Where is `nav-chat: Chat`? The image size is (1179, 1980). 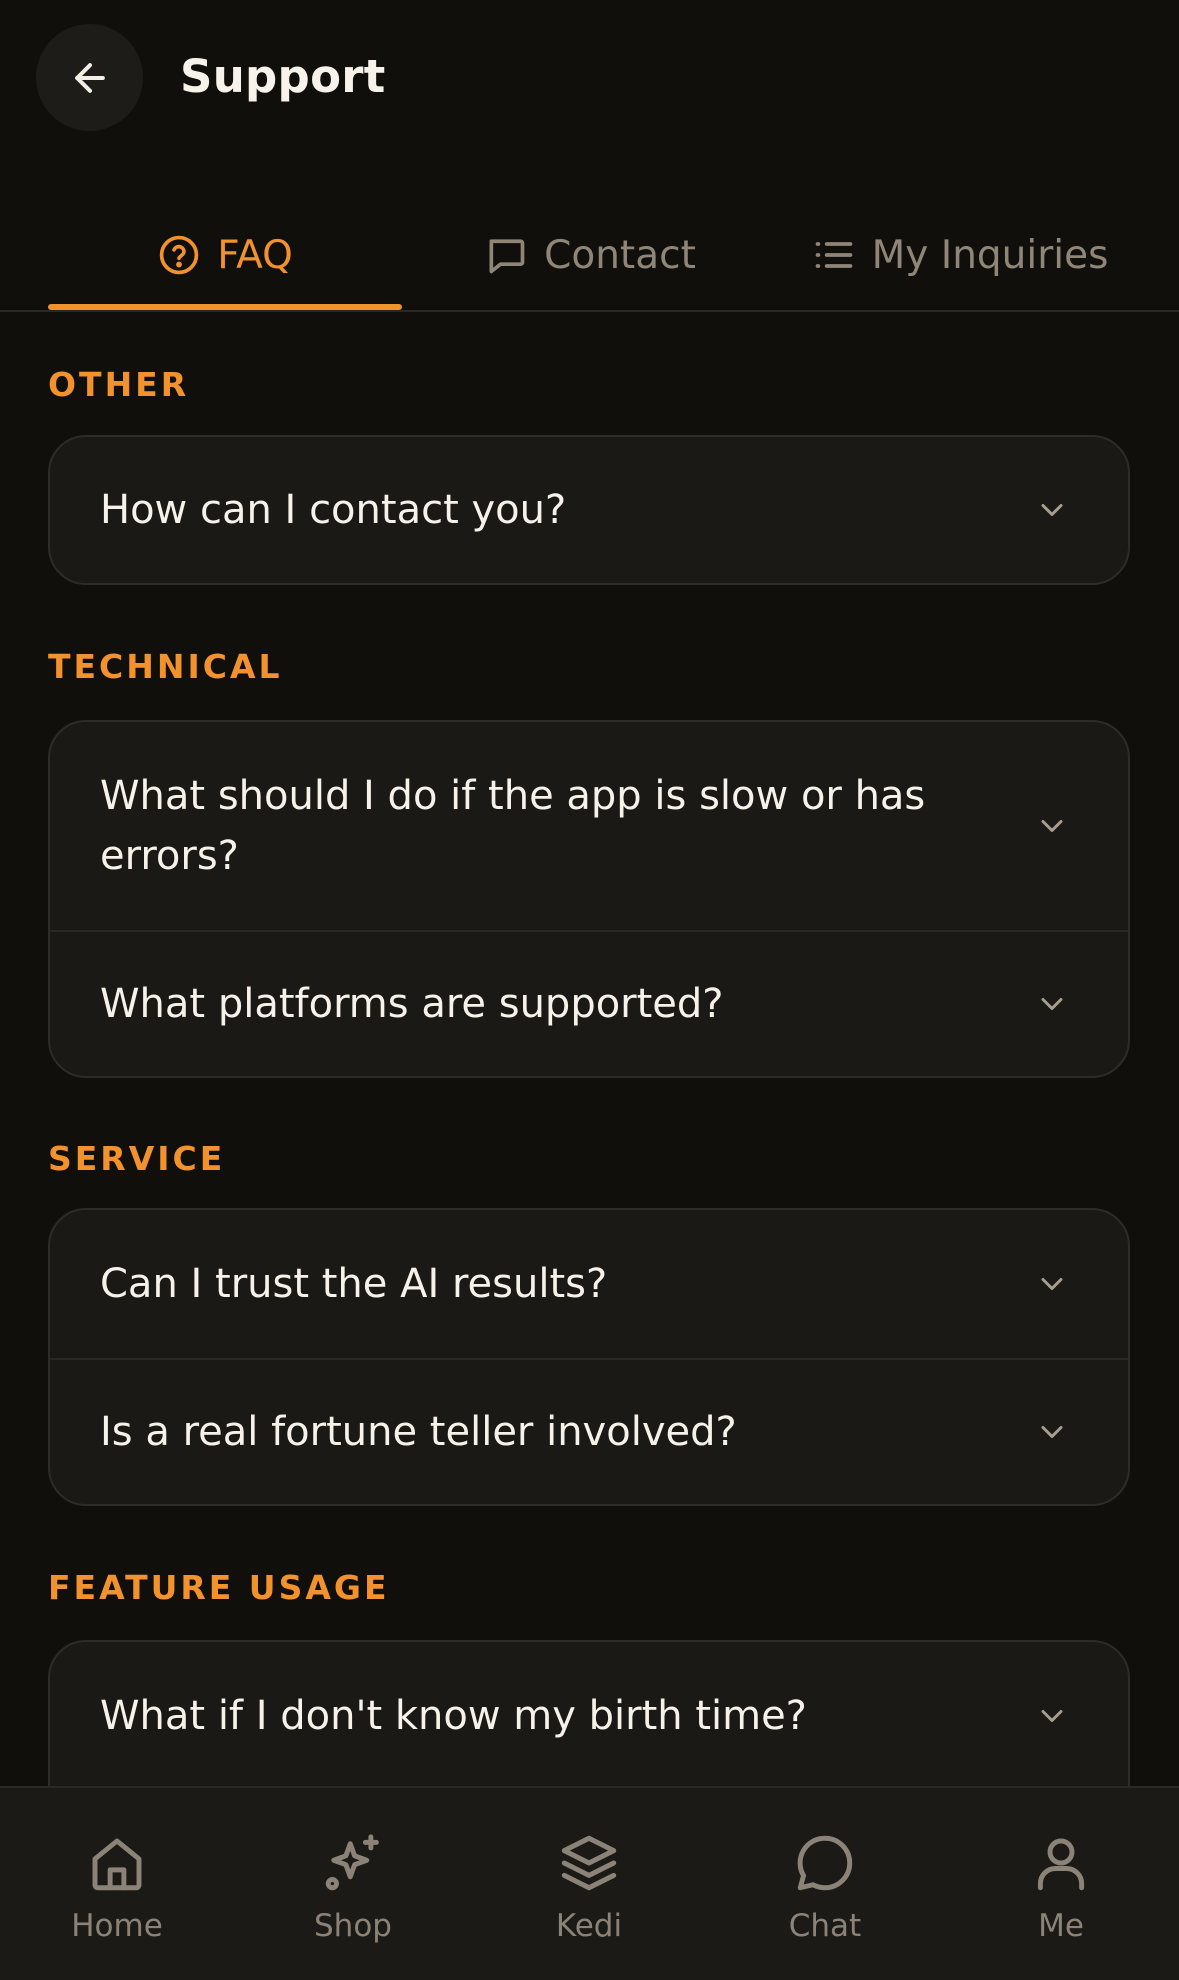
nav-chat: Chat is located at coordinates (825, 1884).